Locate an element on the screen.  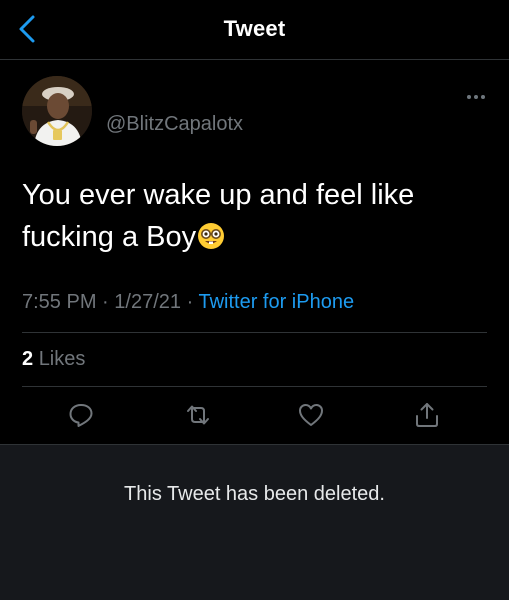
tweet-text-line: fucking a Boy is located at coordinates (109, 237).